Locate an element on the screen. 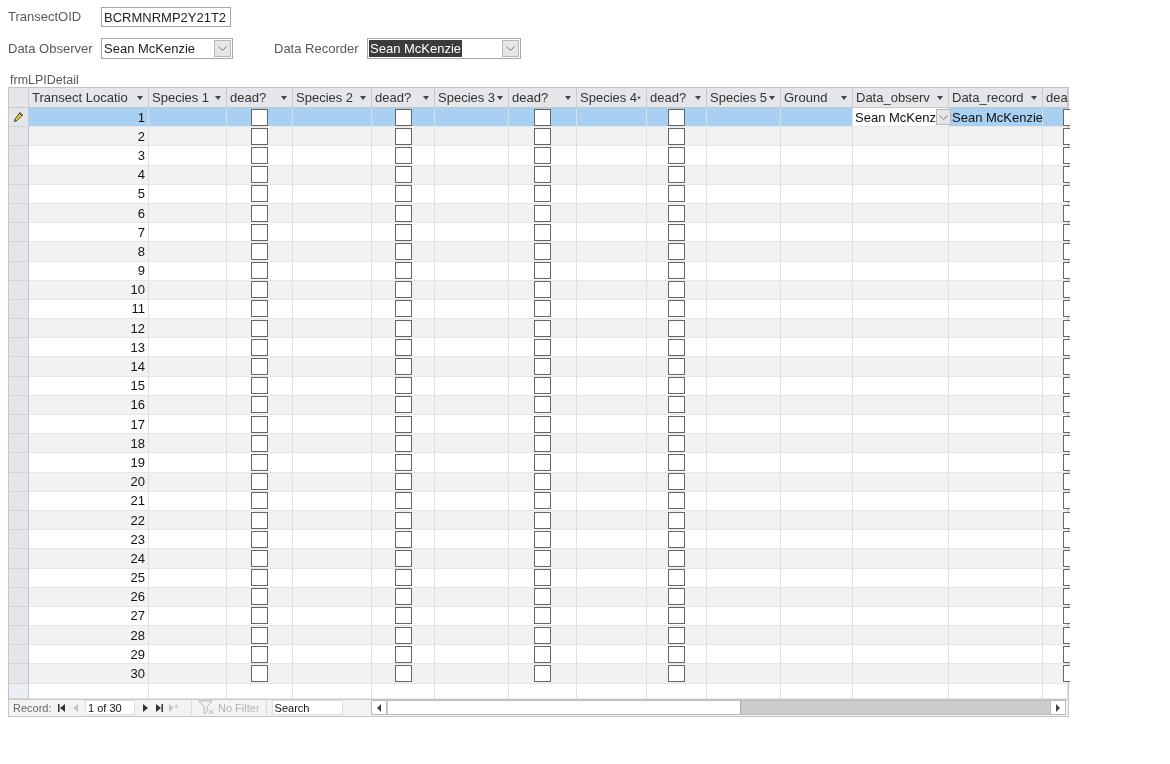 Image resolution: width=1170 pixels, height=764 pixels. table-row: 15 is located at coordinates (538, 386).